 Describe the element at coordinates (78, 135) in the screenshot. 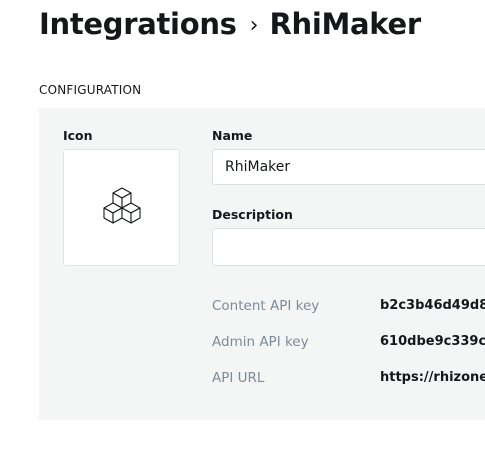

I see `icon-label: Icon` at that location.